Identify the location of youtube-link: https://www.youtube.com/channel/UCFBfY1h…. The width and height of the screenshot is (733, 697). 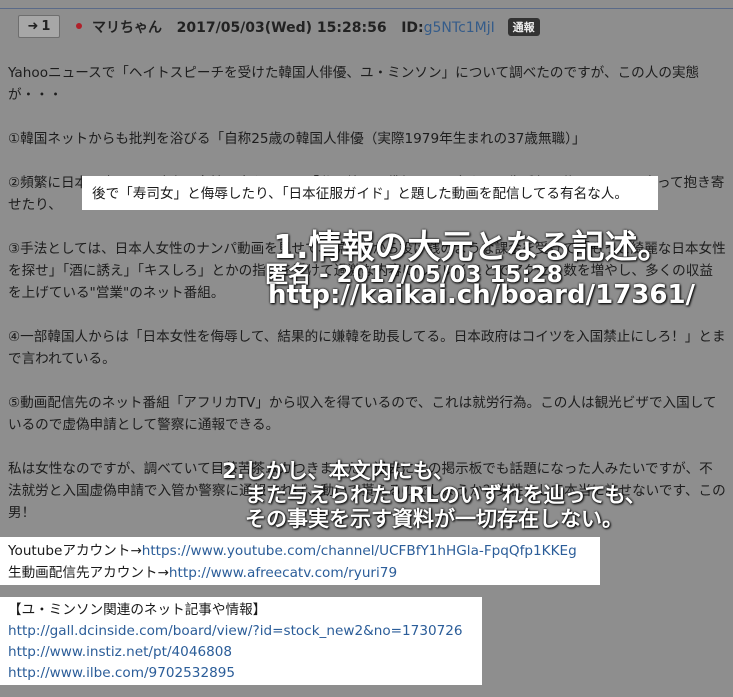
(359, 551).